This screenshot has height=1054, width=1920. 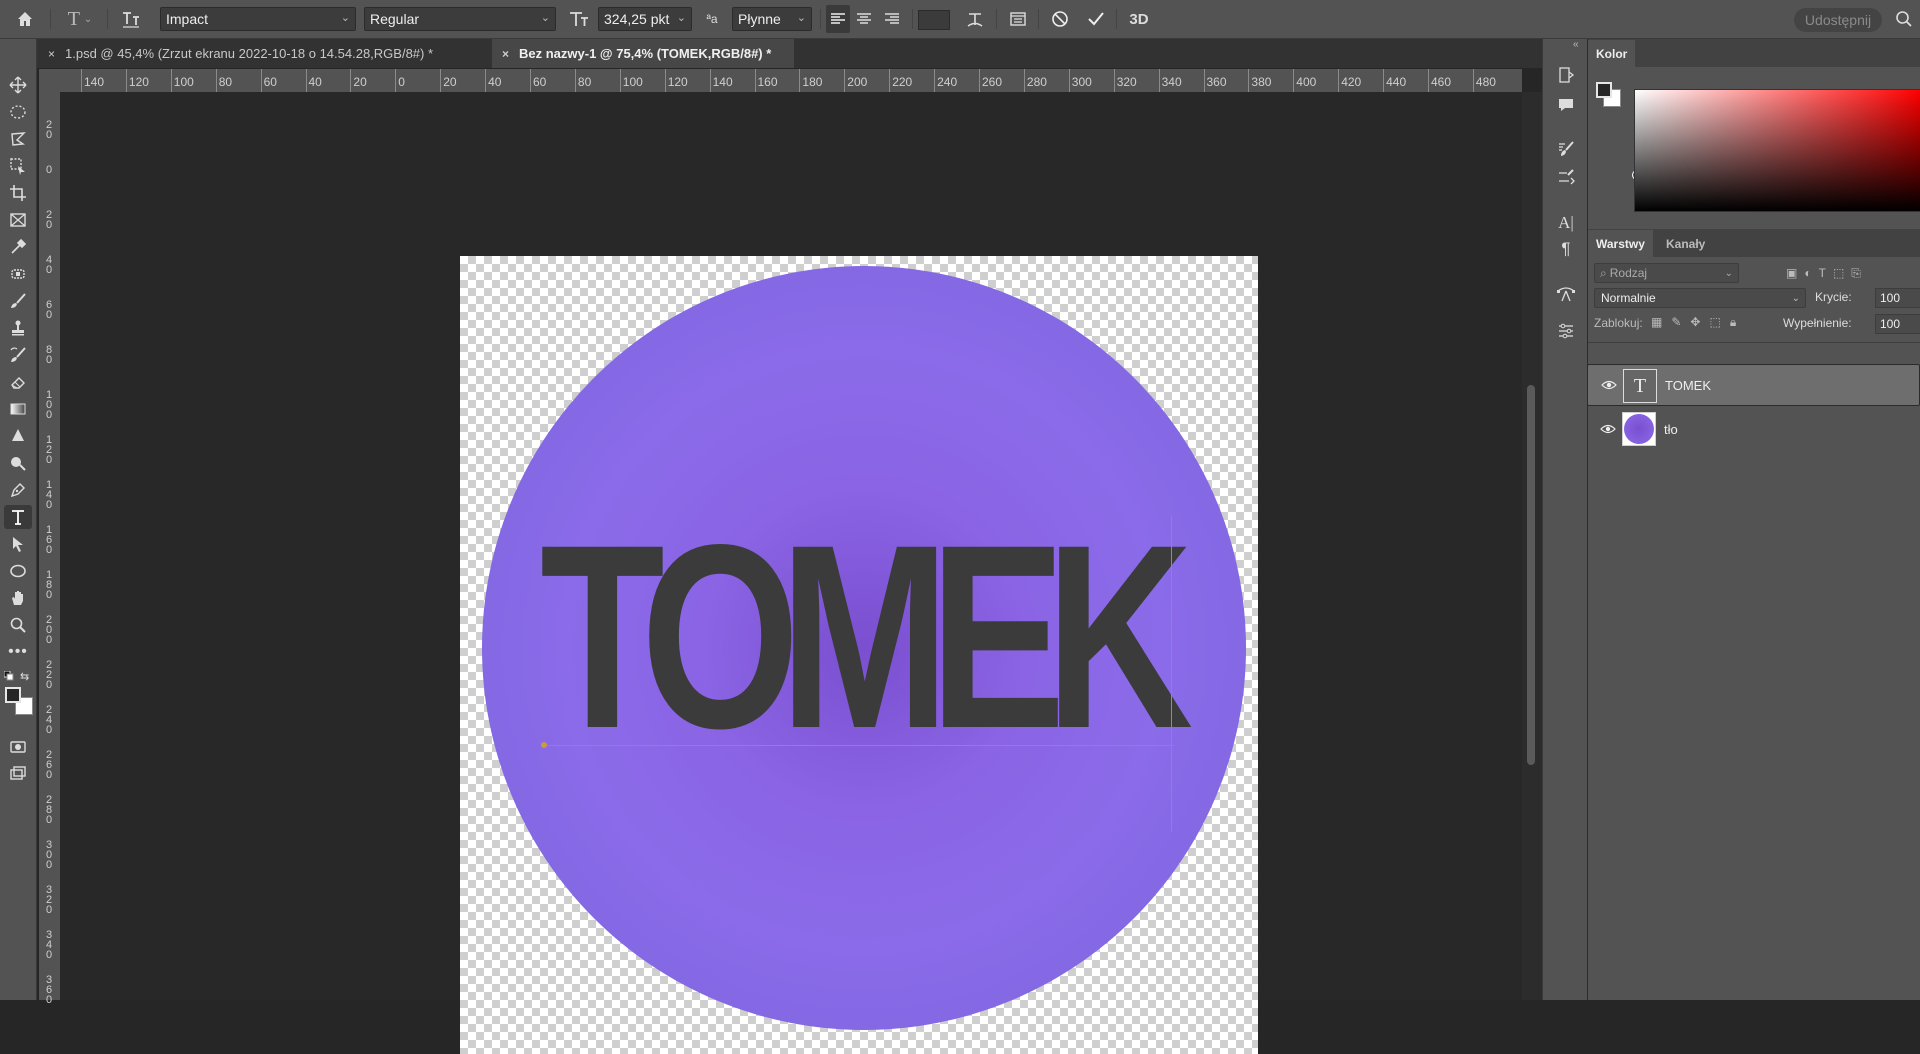 I want to click on layer-row-tomek: T TOMEK, so click(x=1753, y=385).